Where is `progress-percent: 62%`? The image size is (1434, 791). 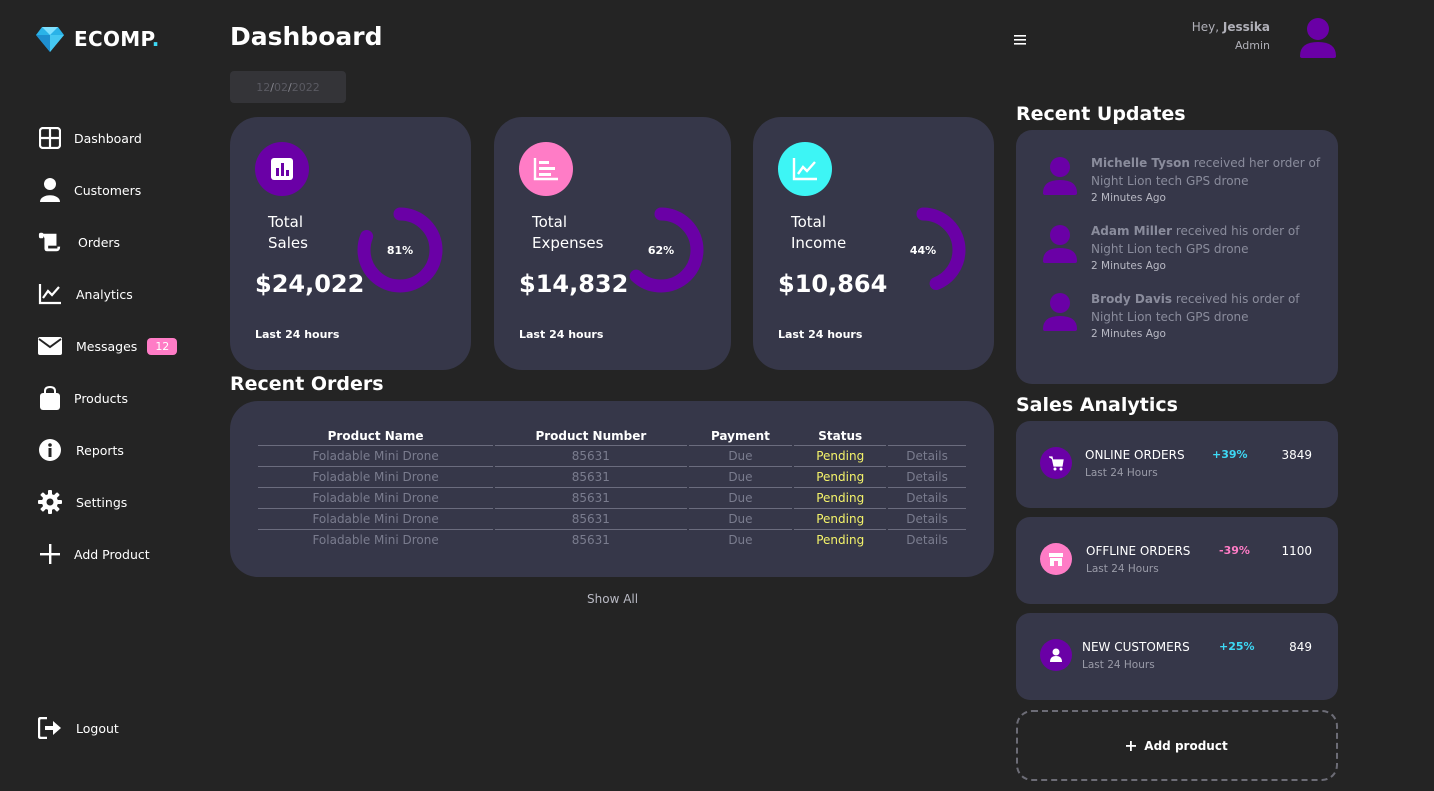
progress-percent: 62% is located at coordinates (661, 250).